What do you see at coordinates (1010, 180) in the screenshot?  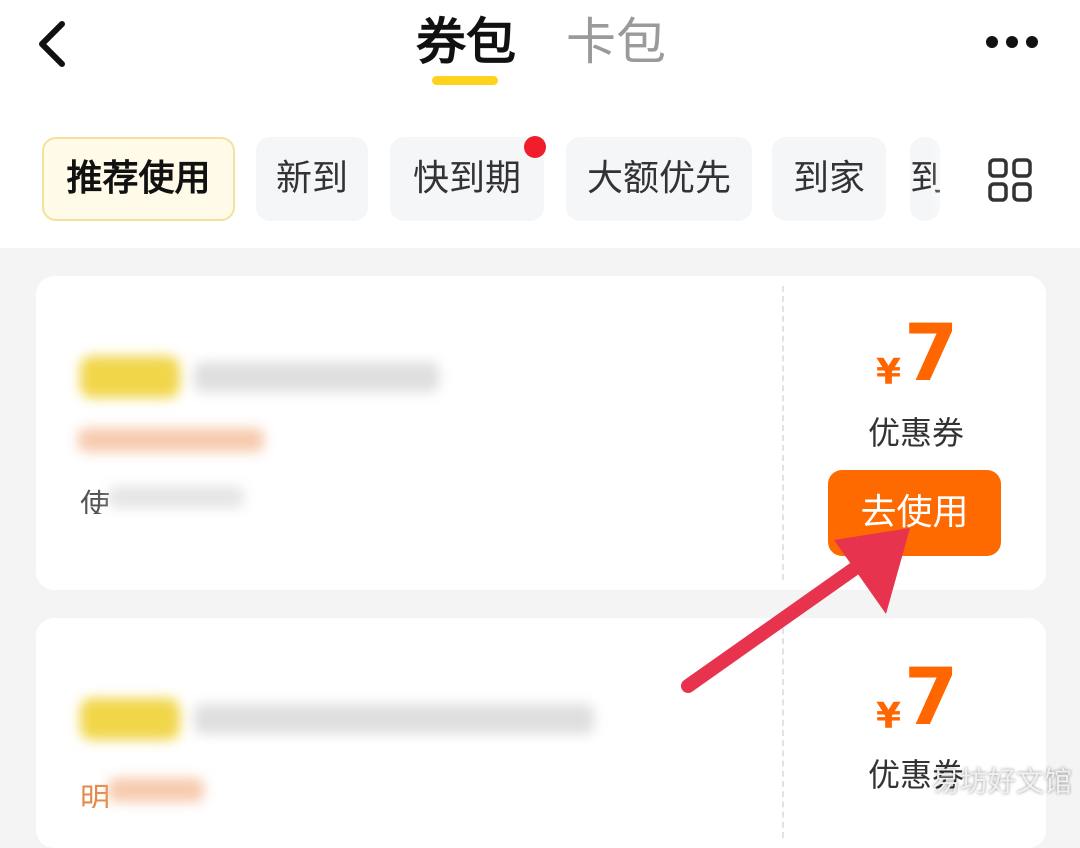 I see `grid-icon` at bounding box center [1010, 180].